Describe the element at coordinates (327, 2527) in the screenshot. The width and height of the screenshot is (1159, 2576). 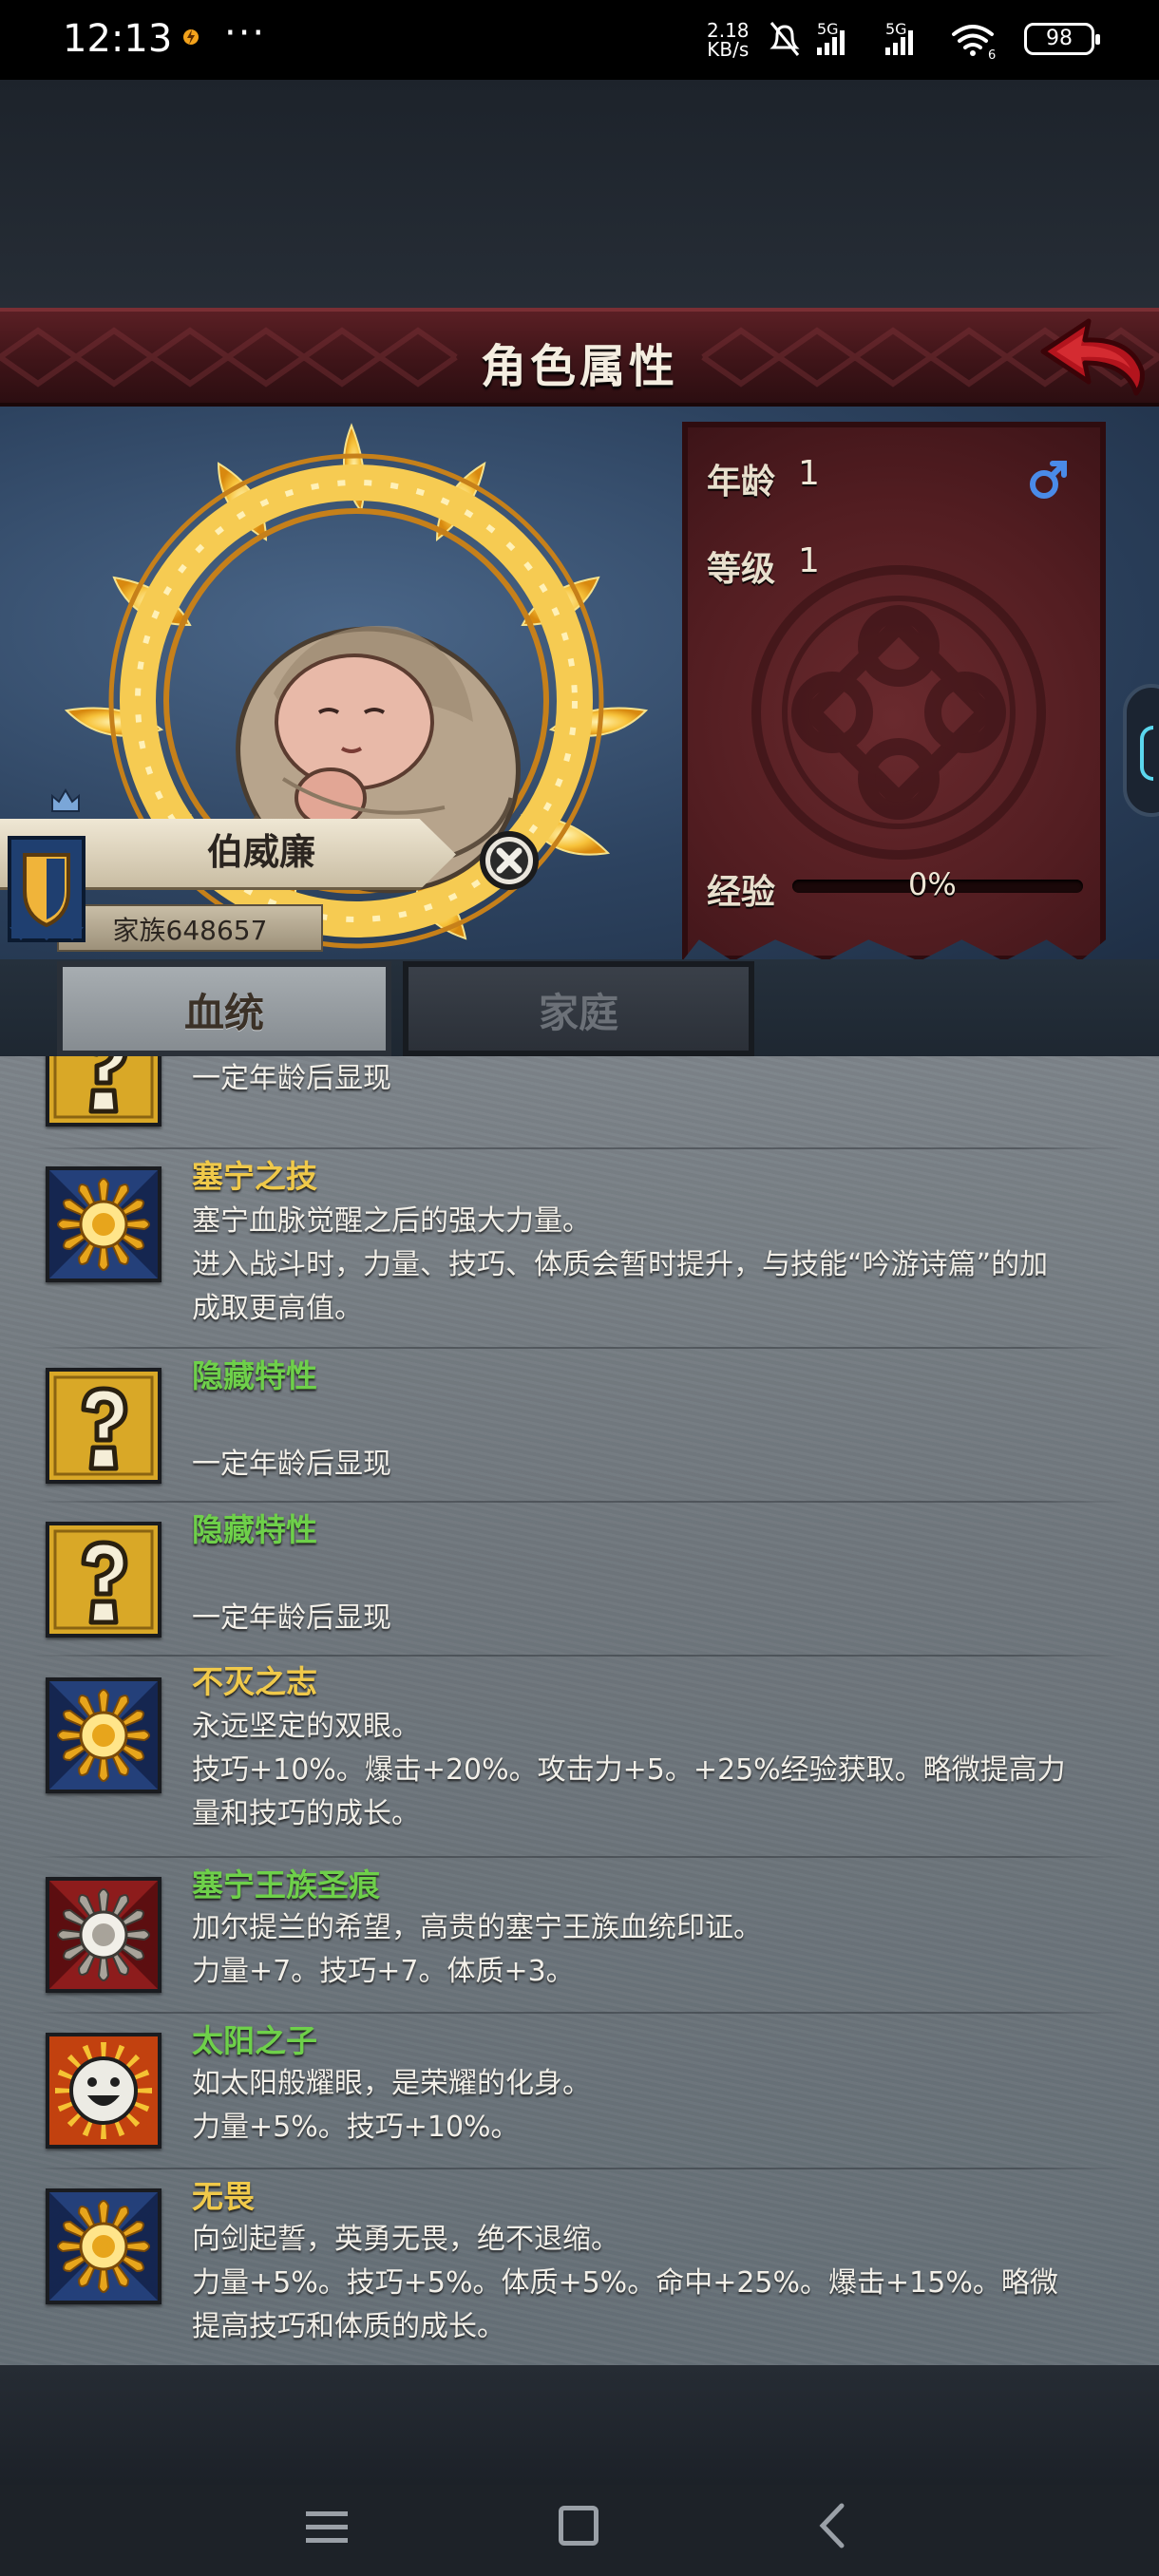
I see `recent-apps-icon` at that location.